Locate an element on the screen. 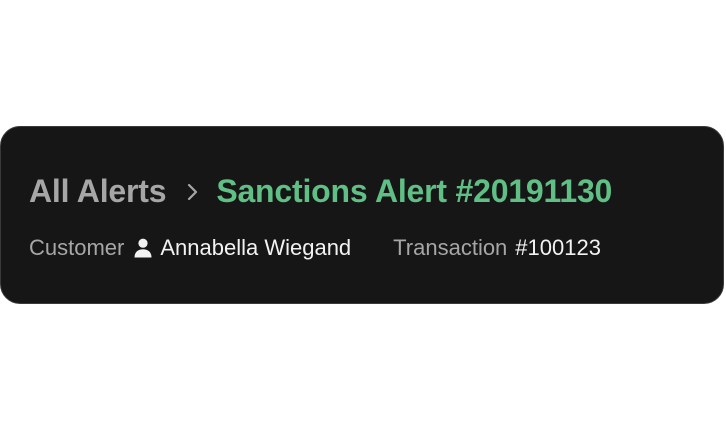 This screenshot has height=430, width=726. transaction-label: Transaction is located at coordinates (450, 247).